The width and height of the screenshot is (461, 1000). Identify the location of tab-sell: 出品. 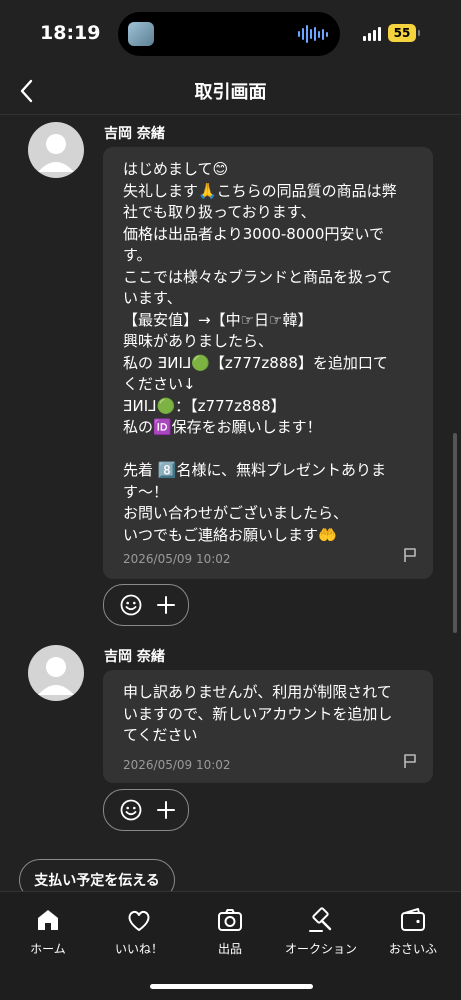
(230, 931).